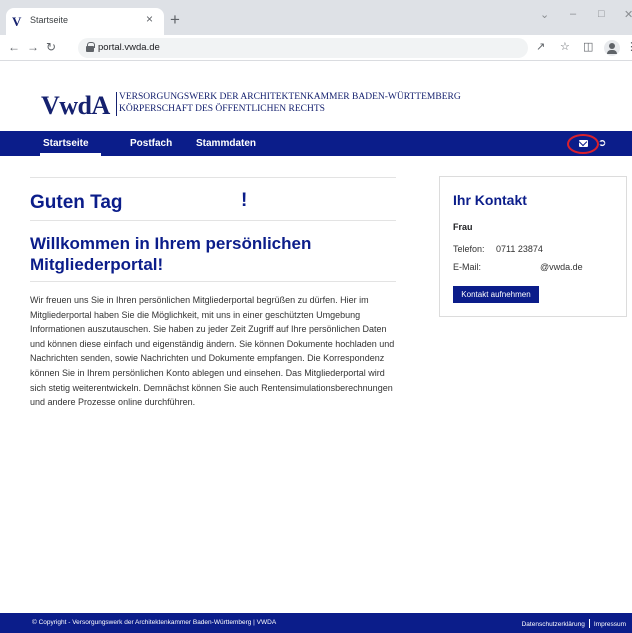 This screenshot has height=633, width=632. What do you see at coordinates (565, 46) in the screenshot?
I see `star-icon: ☆` at bounding box center [565, 46].